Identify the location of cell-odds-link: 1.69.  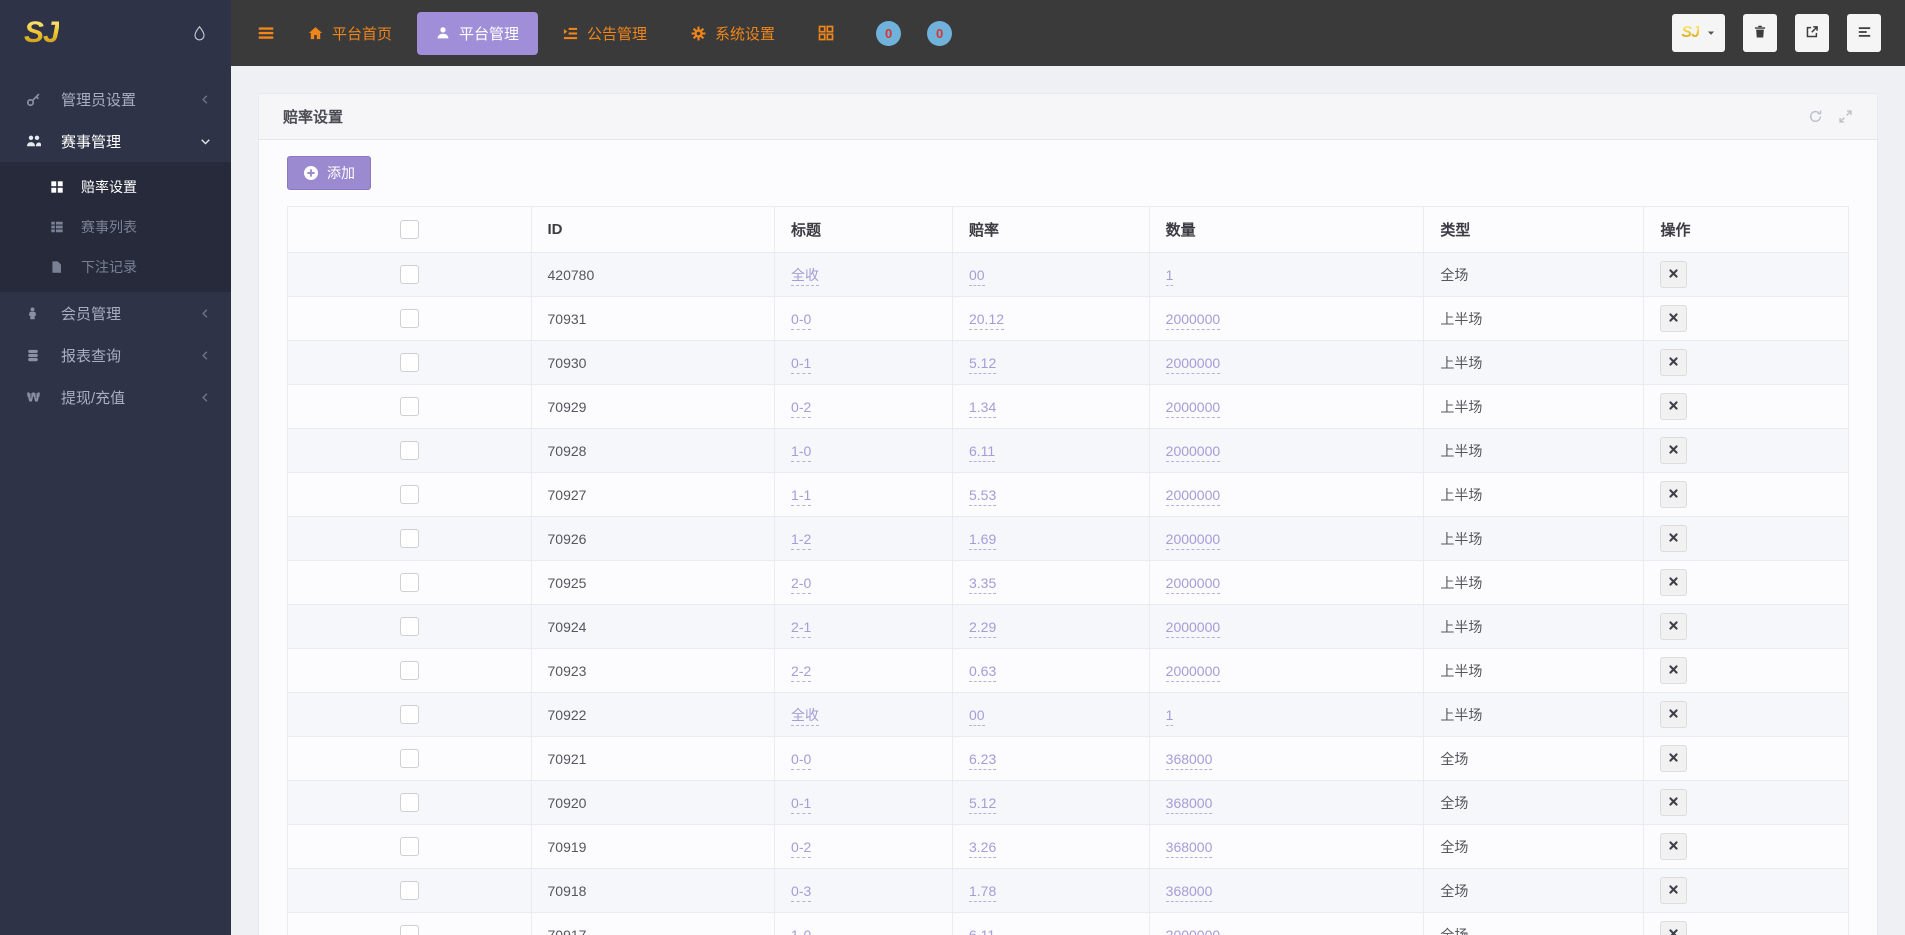
(982, 540).